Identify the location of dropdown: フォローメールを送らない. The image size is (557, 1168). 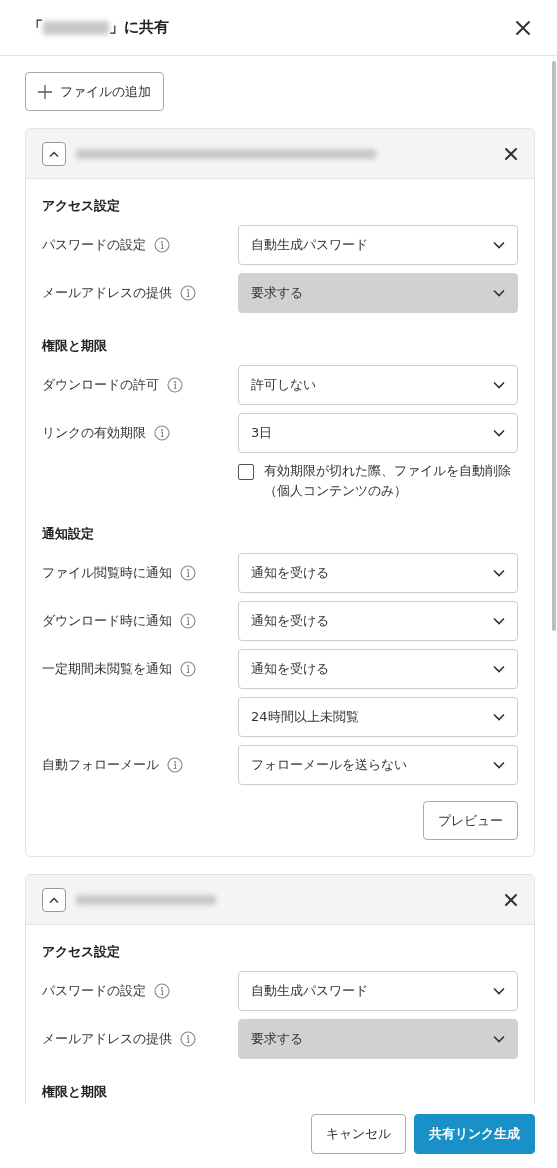
(378, 765).